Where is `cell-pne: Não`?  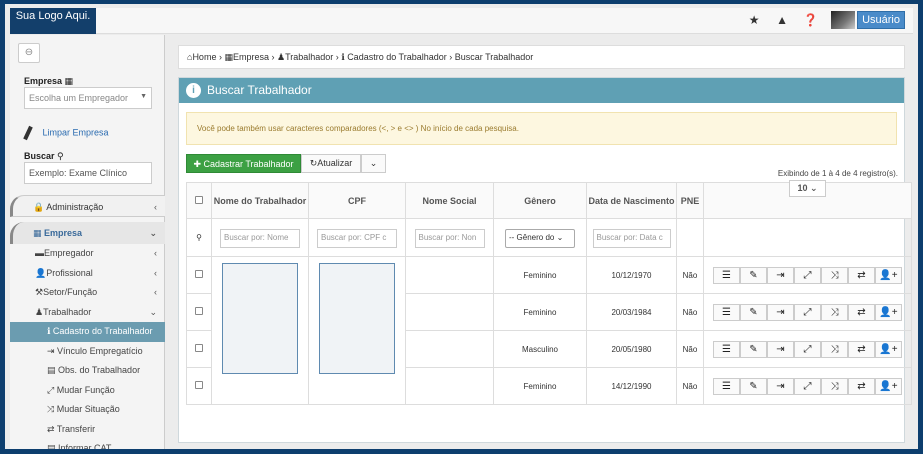 cell-pne: Não is located at coordinates (690, 312).